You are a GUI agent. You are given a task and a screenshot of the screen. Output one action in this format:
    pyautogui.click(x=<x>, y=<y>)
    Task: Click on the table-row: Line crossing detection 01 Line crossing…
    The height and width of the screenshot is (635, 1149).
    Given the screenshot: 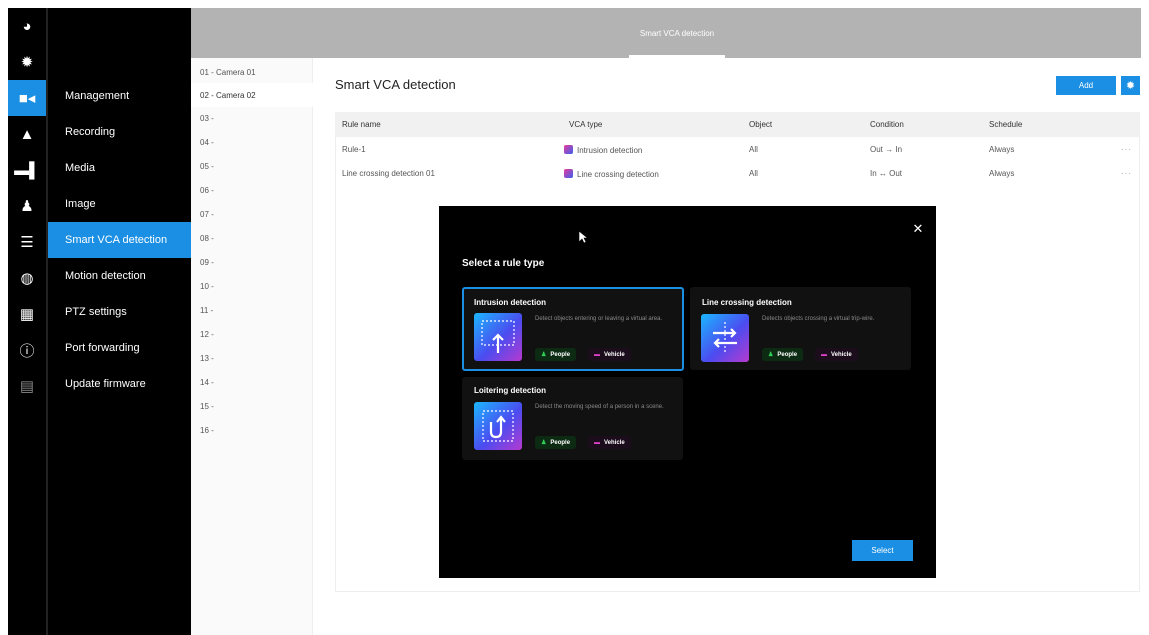 What is the action you would take?
    pyautogui.click(x=737, y=173)
    